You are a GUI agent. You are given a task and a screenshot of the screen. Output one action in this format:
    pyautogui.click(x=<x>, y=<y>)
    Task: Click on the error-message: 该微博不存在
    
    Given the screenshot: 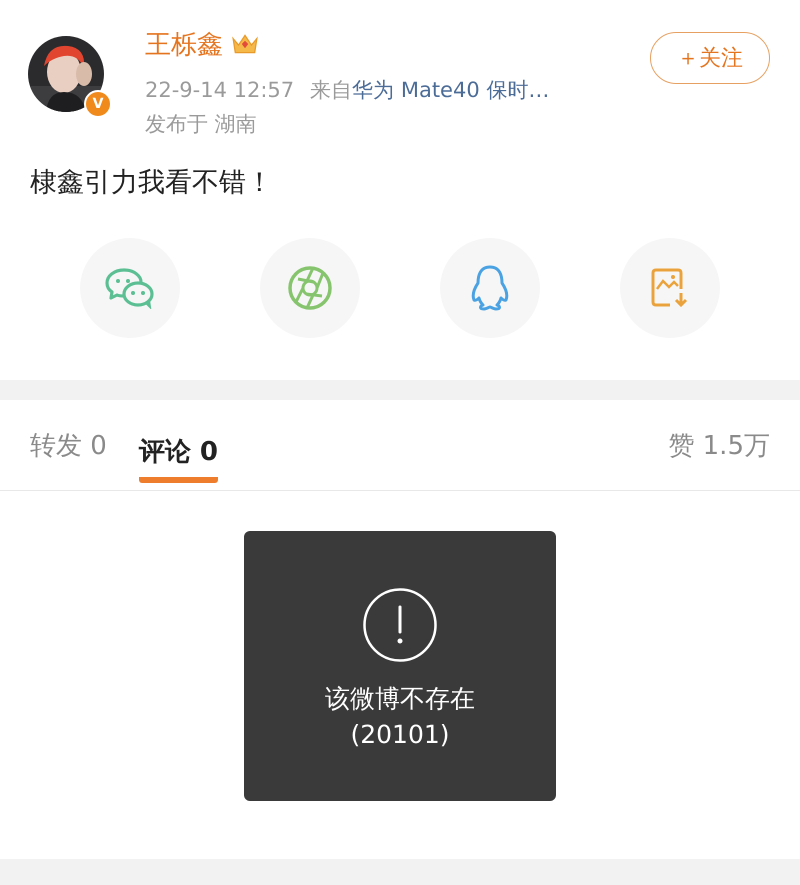 What is the action you would take?
    pyautogui.click(x=400, y=699)
    